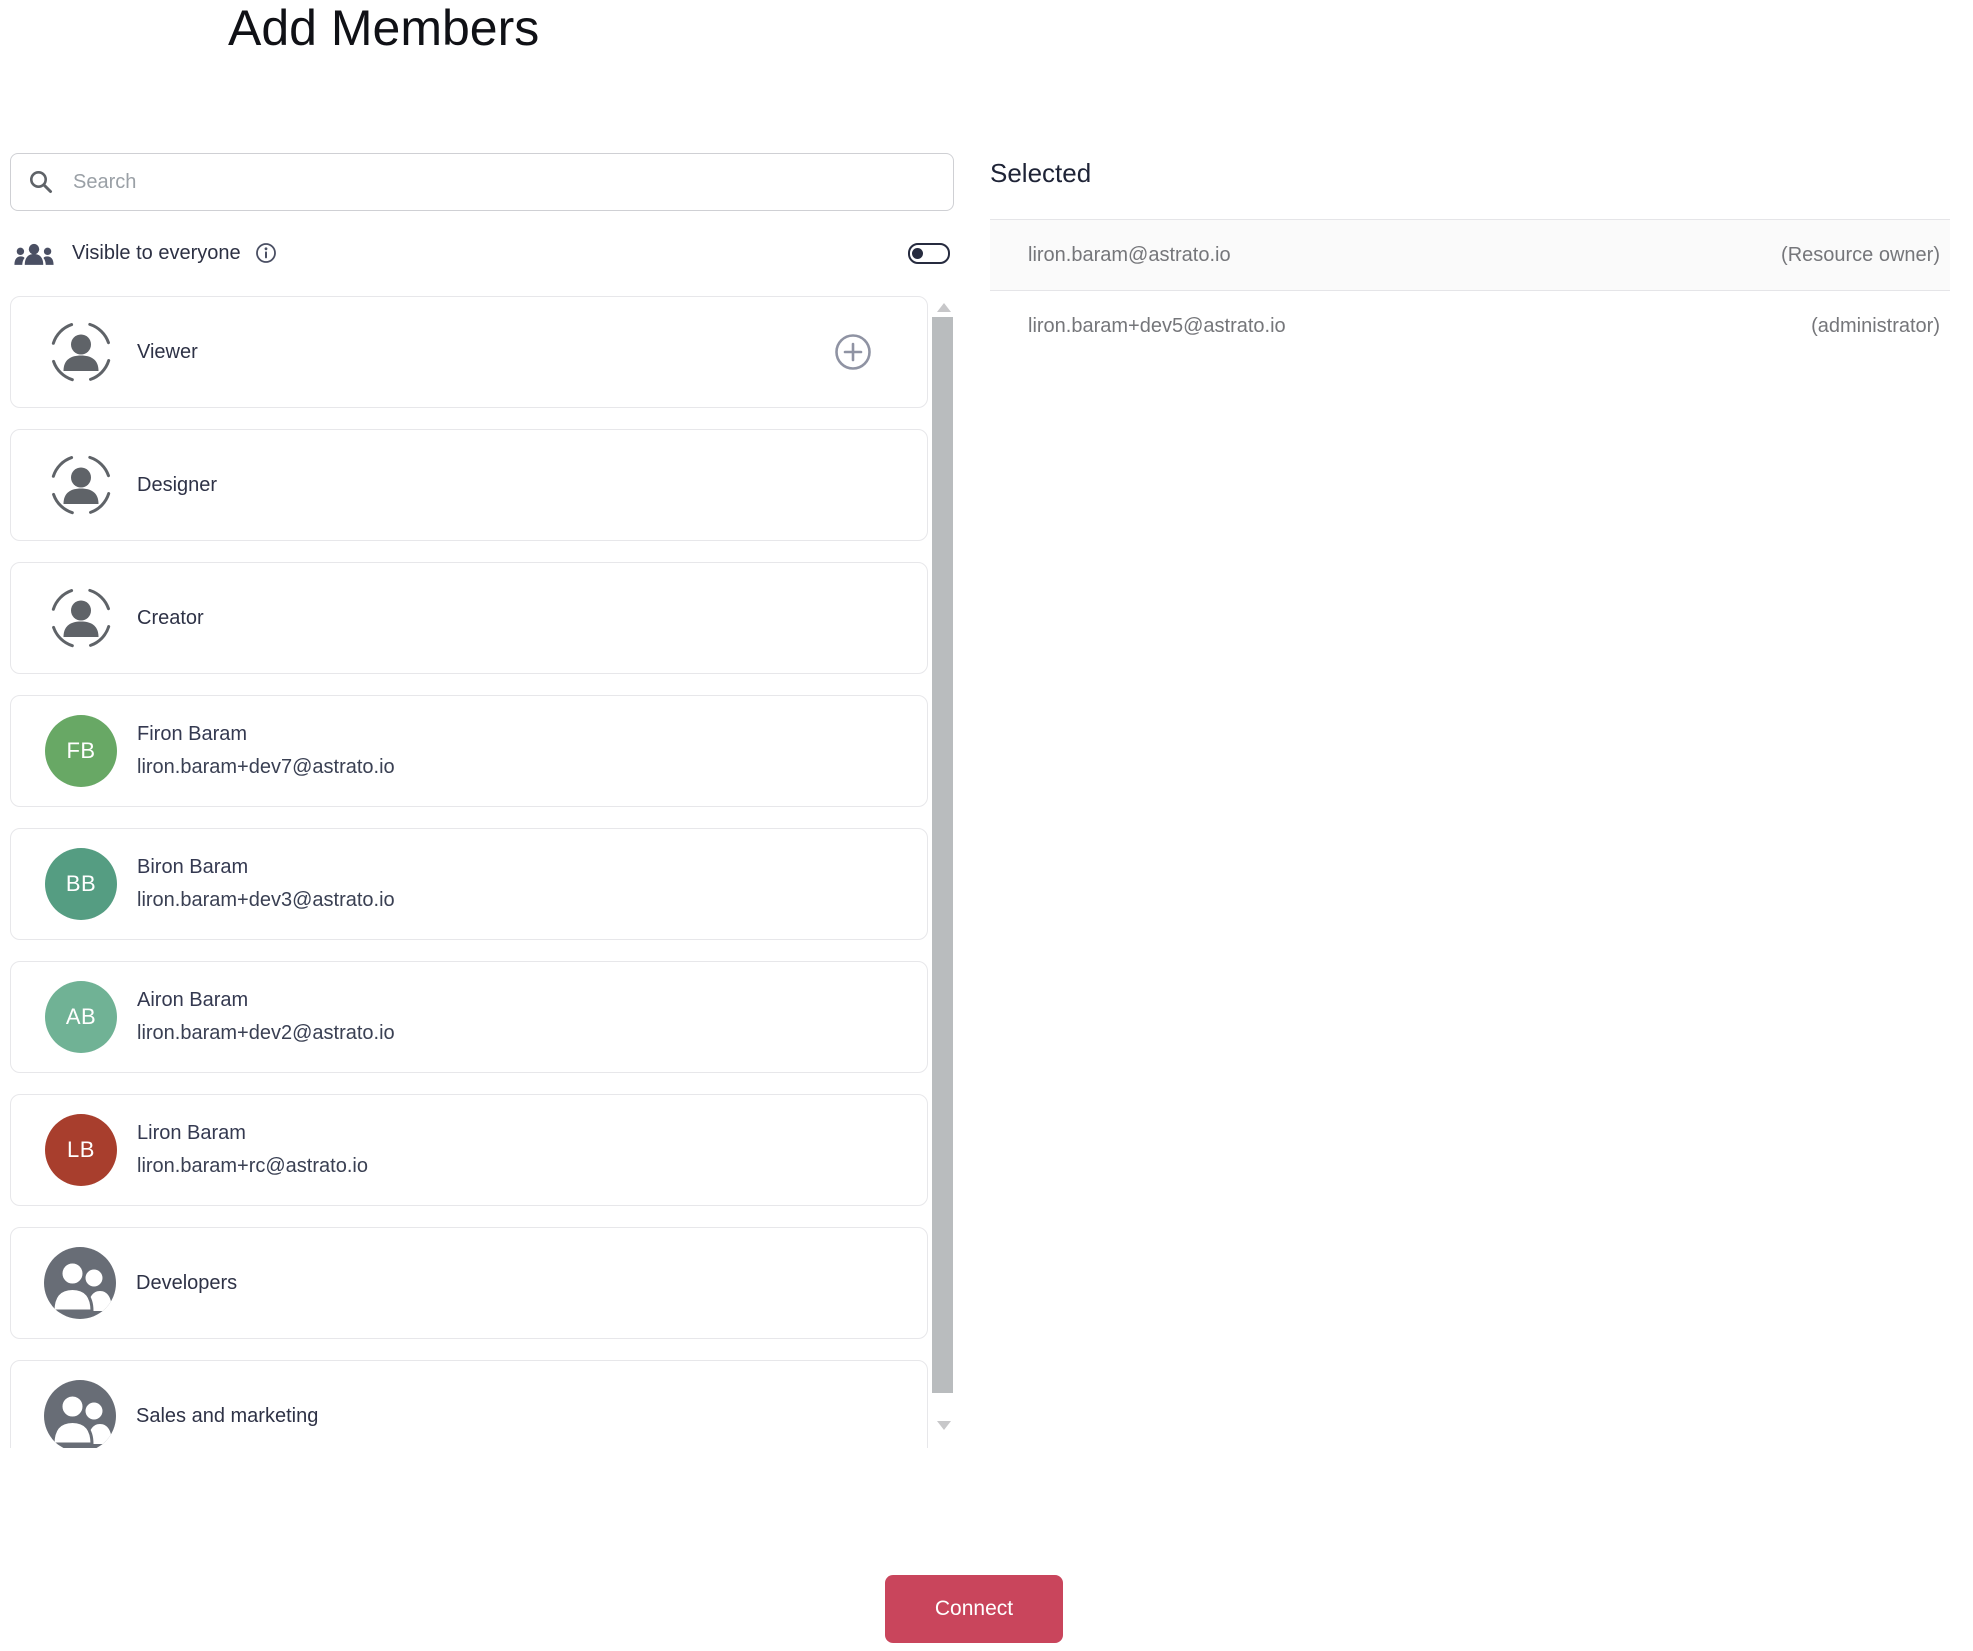 The image size is (1973, 1651). Describe the element at coordinates (469, 1404) in the screenshot. I see `list-item-group: Sales and marketing` at that location.